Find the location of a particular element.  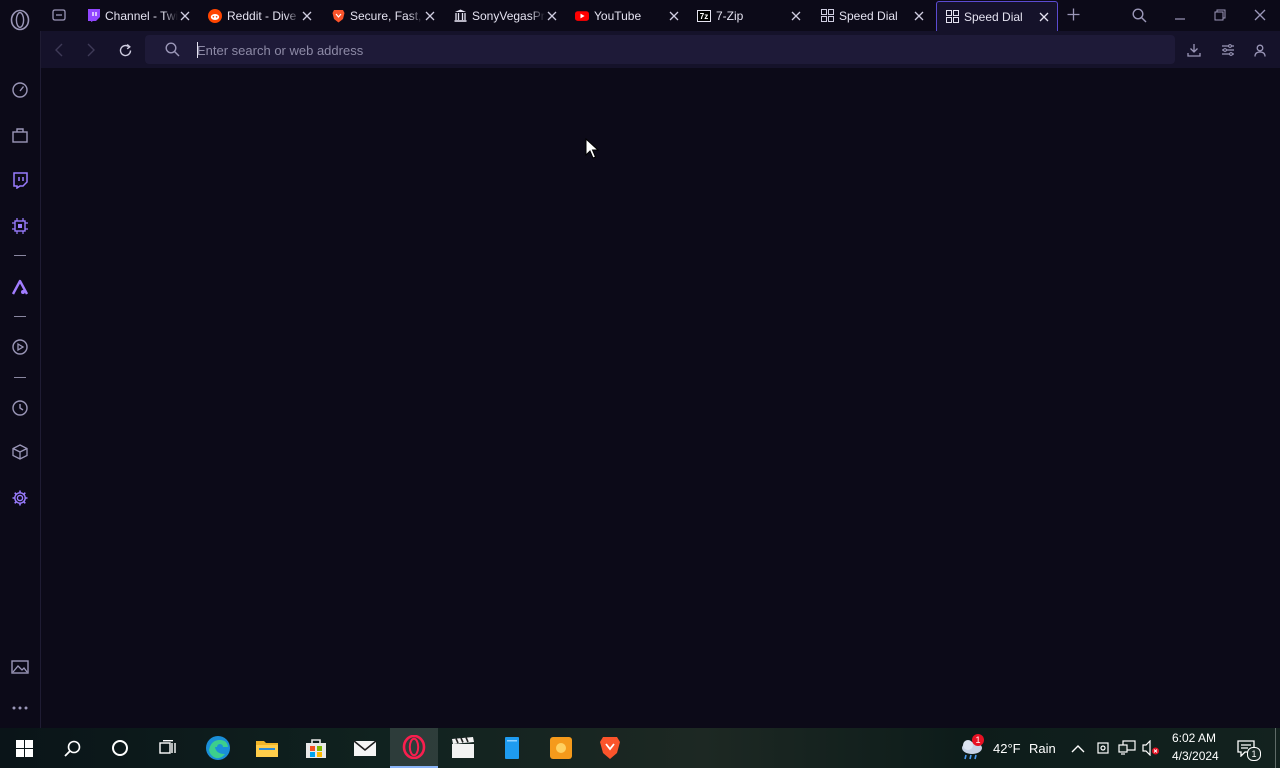

edge-app is located at coordinates (218, 748).